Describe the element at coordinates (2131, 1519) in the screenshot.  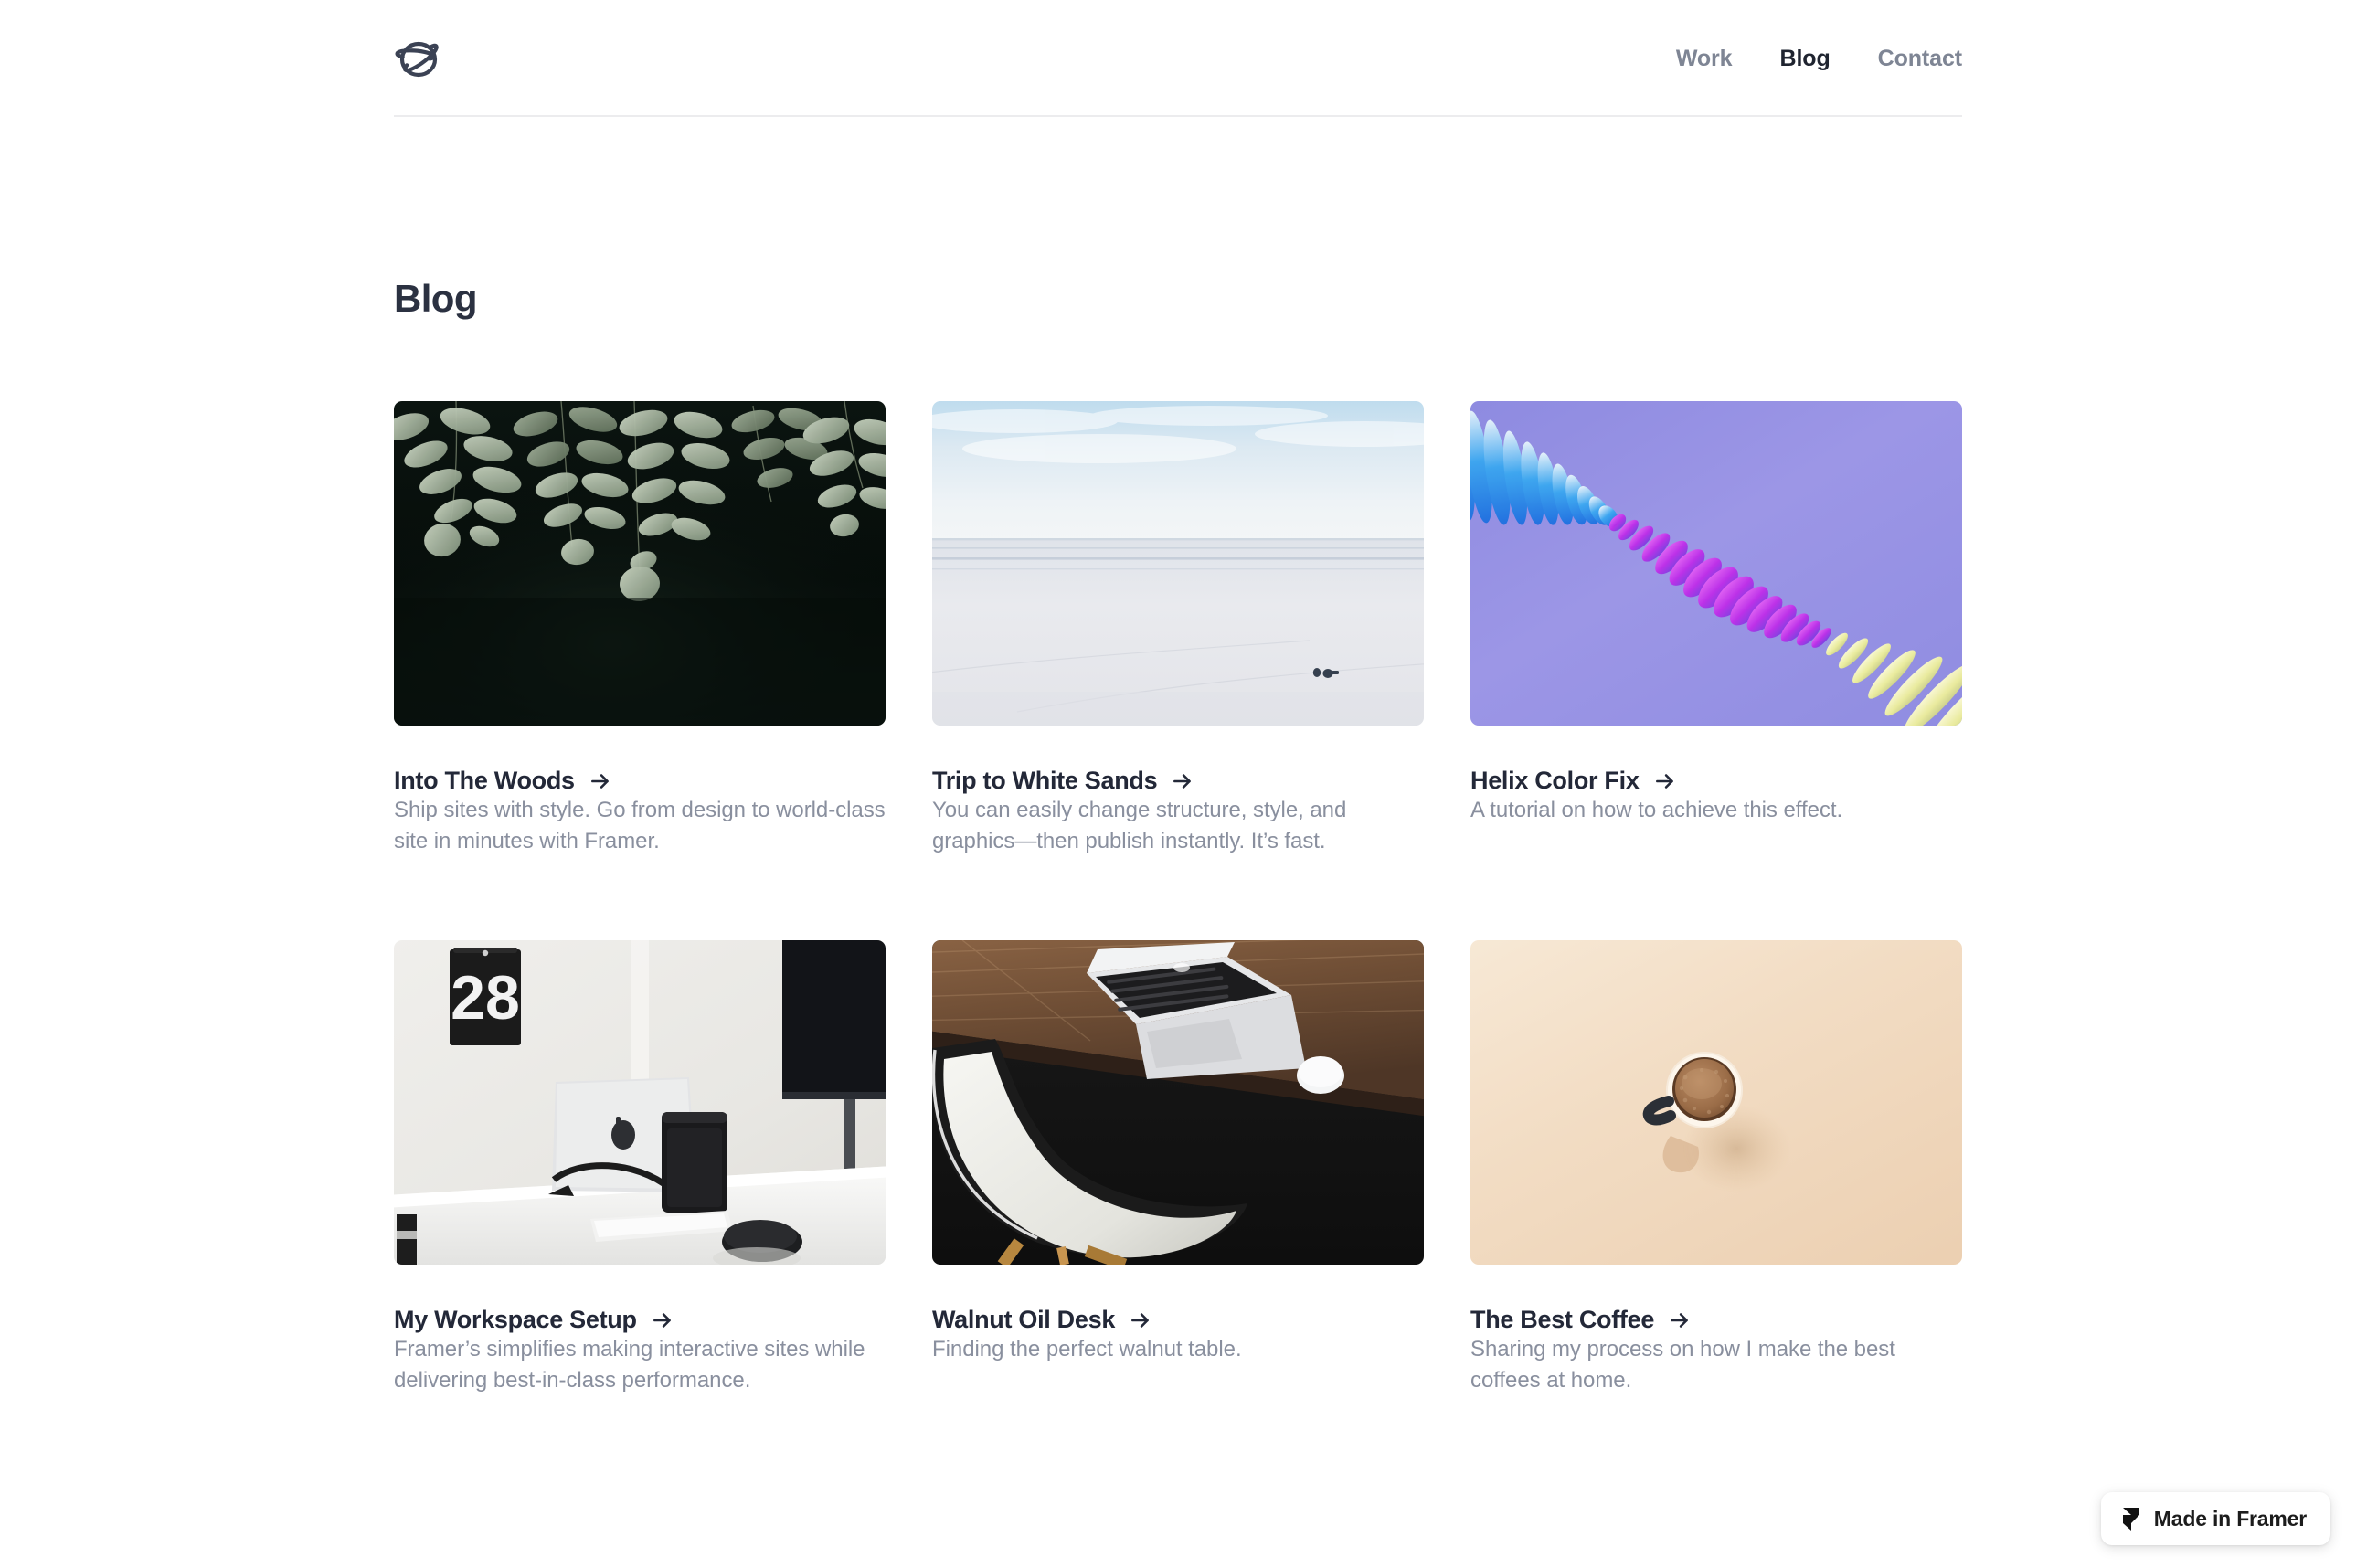
I see `framer-logo-icon` at that location.